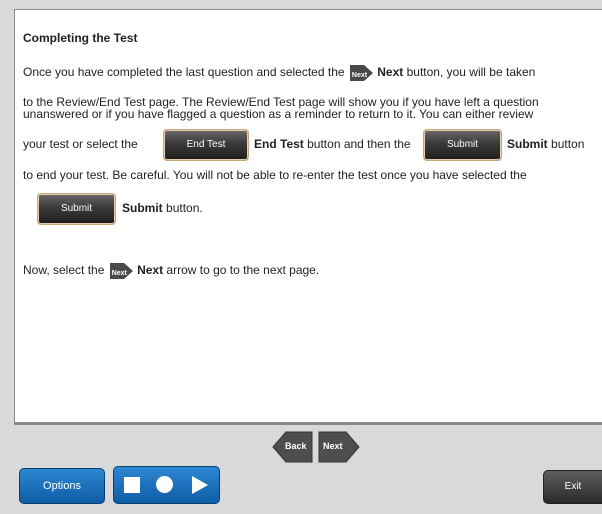 This screenshot has height=514, width=602. What do you see at coordinates (62, 486) in the screenshot?
I see `options-button: Options` at bounding box center [62, 486].